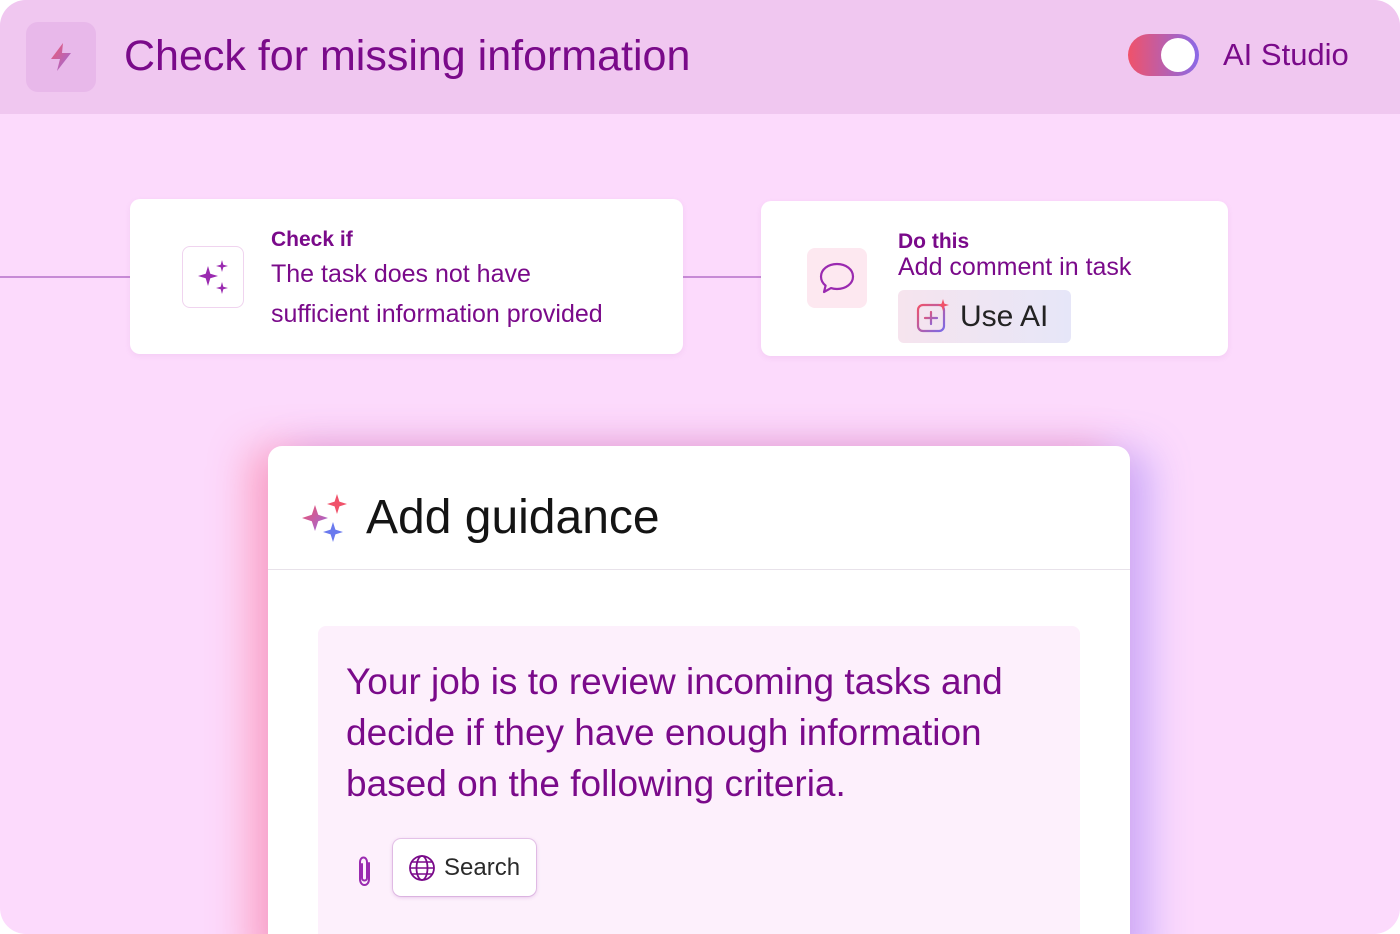 The width and height of the screenshot is (1400, 934). Describe the element at coordinates (365, 872) in the screenshot. I see `paperclip-icon` at that location.